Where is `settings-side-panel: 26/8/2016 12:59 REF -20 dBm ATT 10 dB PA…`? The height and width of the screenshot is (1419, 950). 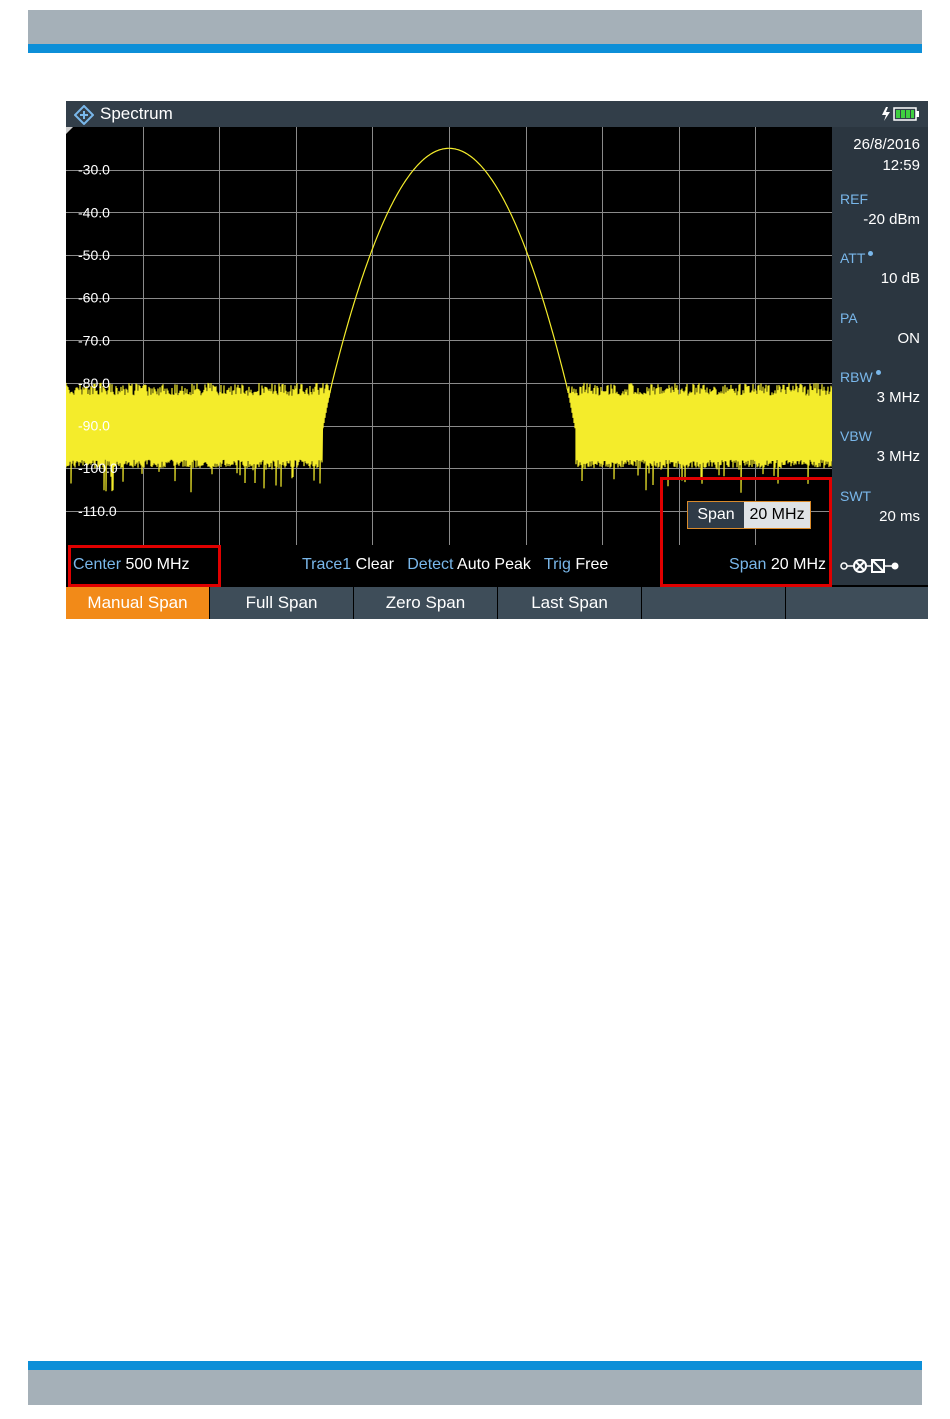 settings-side-panel: 26/8/2016 12:59 REF -20 dBm ATT 10 dB PA… is located at coordinates (880, 336).